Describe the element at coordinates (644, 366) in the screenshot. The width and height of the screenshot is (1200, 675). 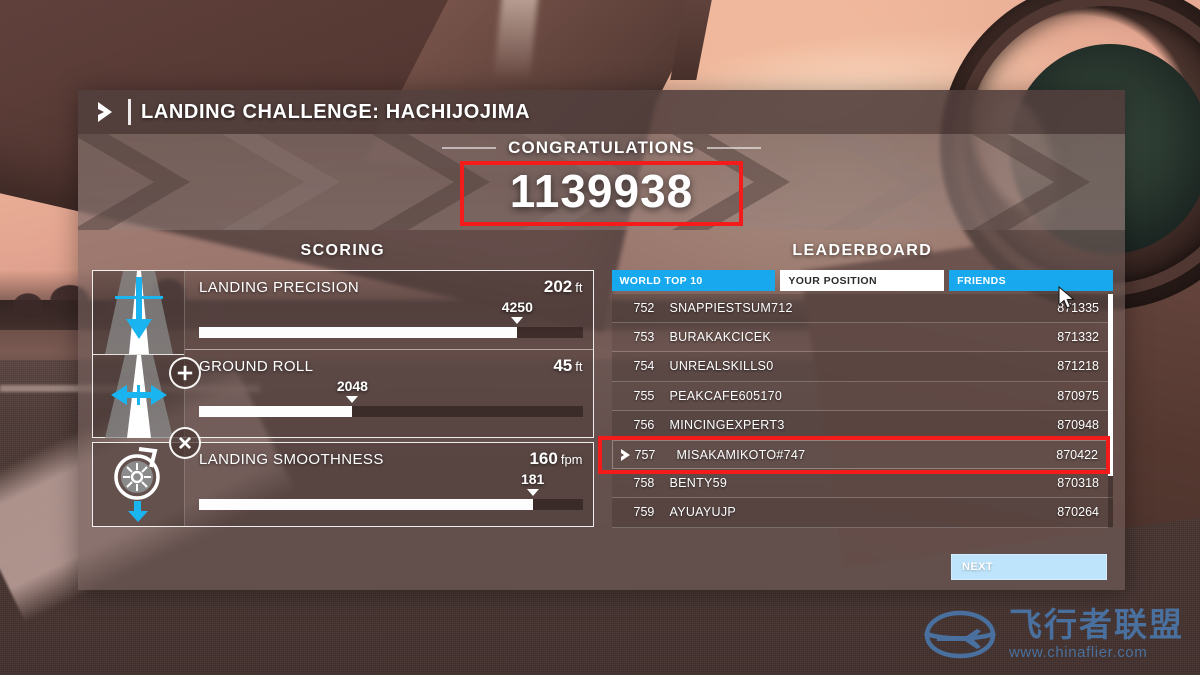
I see `row-rank: 754` at that location.